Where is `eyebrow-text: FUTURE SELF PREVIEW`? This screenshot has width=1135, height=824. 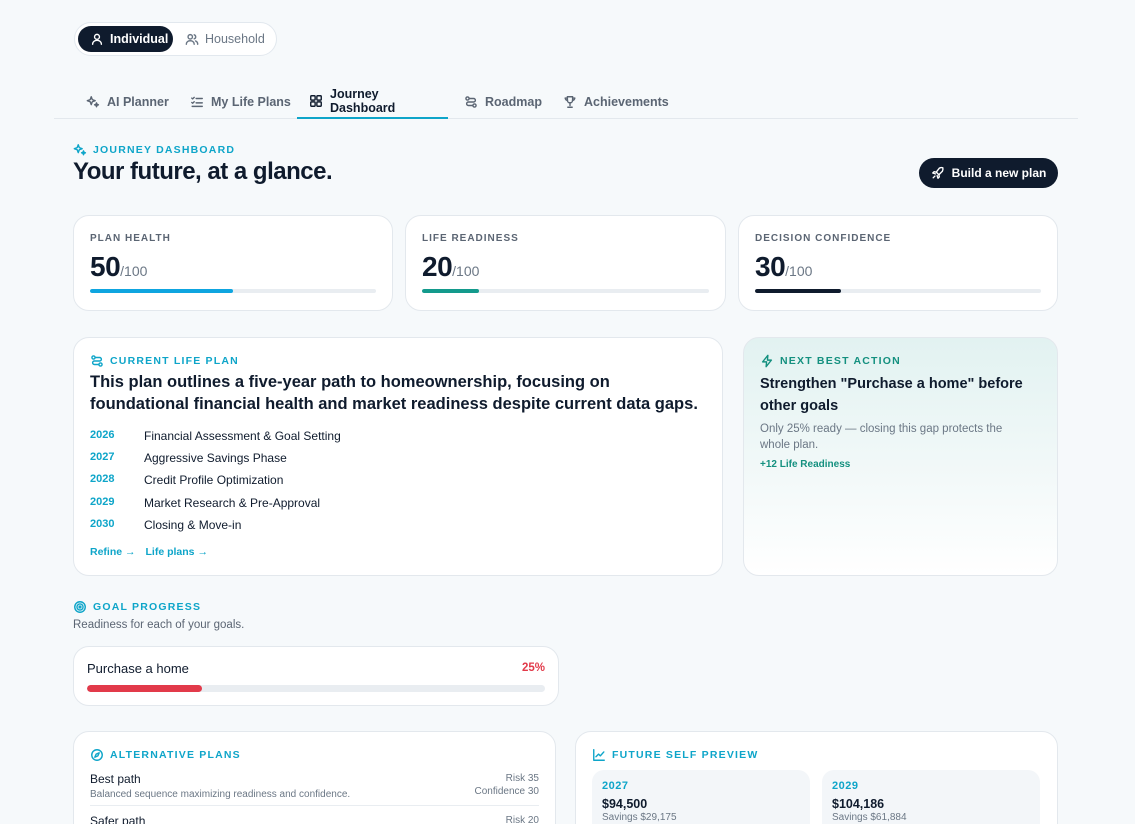 eyebrow-text: FUTURE SELF PREVIEW is located at coordinates (685, 755).